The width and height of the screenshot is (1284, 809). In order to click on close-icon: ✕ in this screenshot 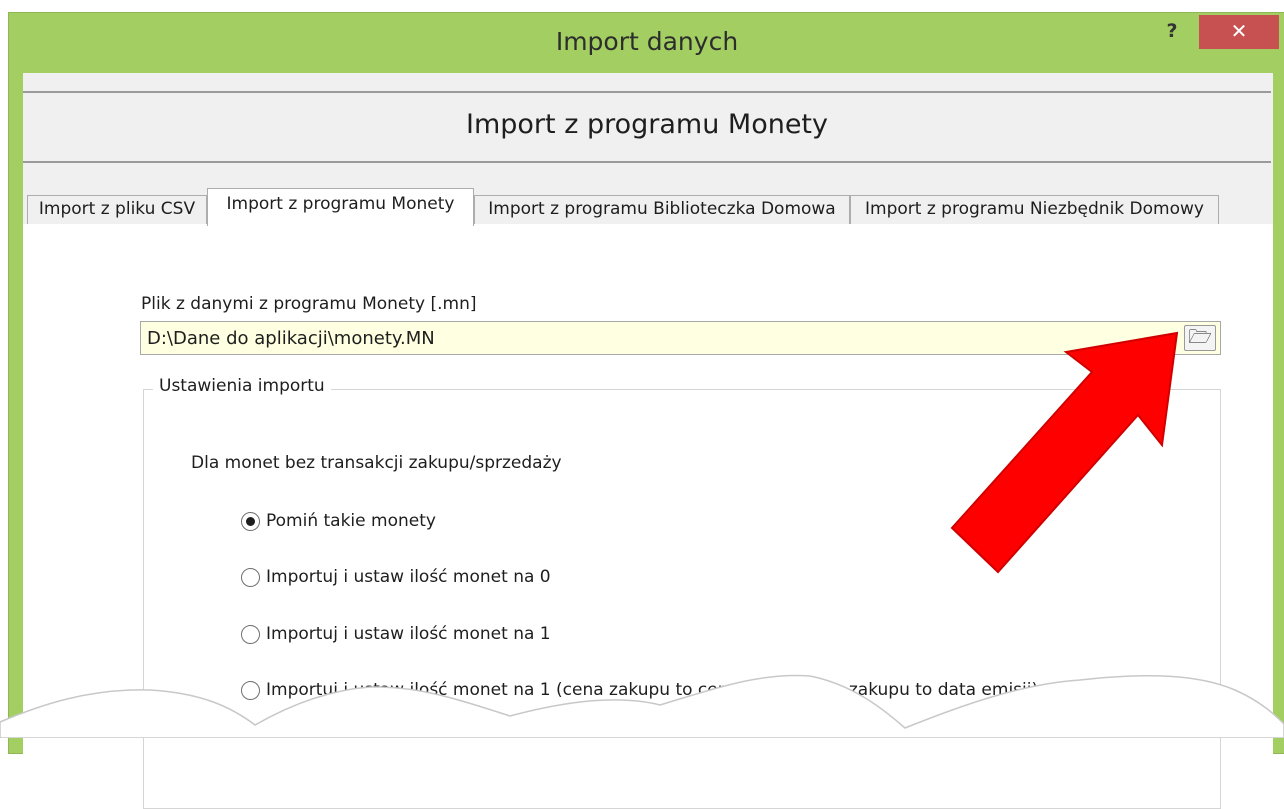, I will do `click(1239, 31)`.